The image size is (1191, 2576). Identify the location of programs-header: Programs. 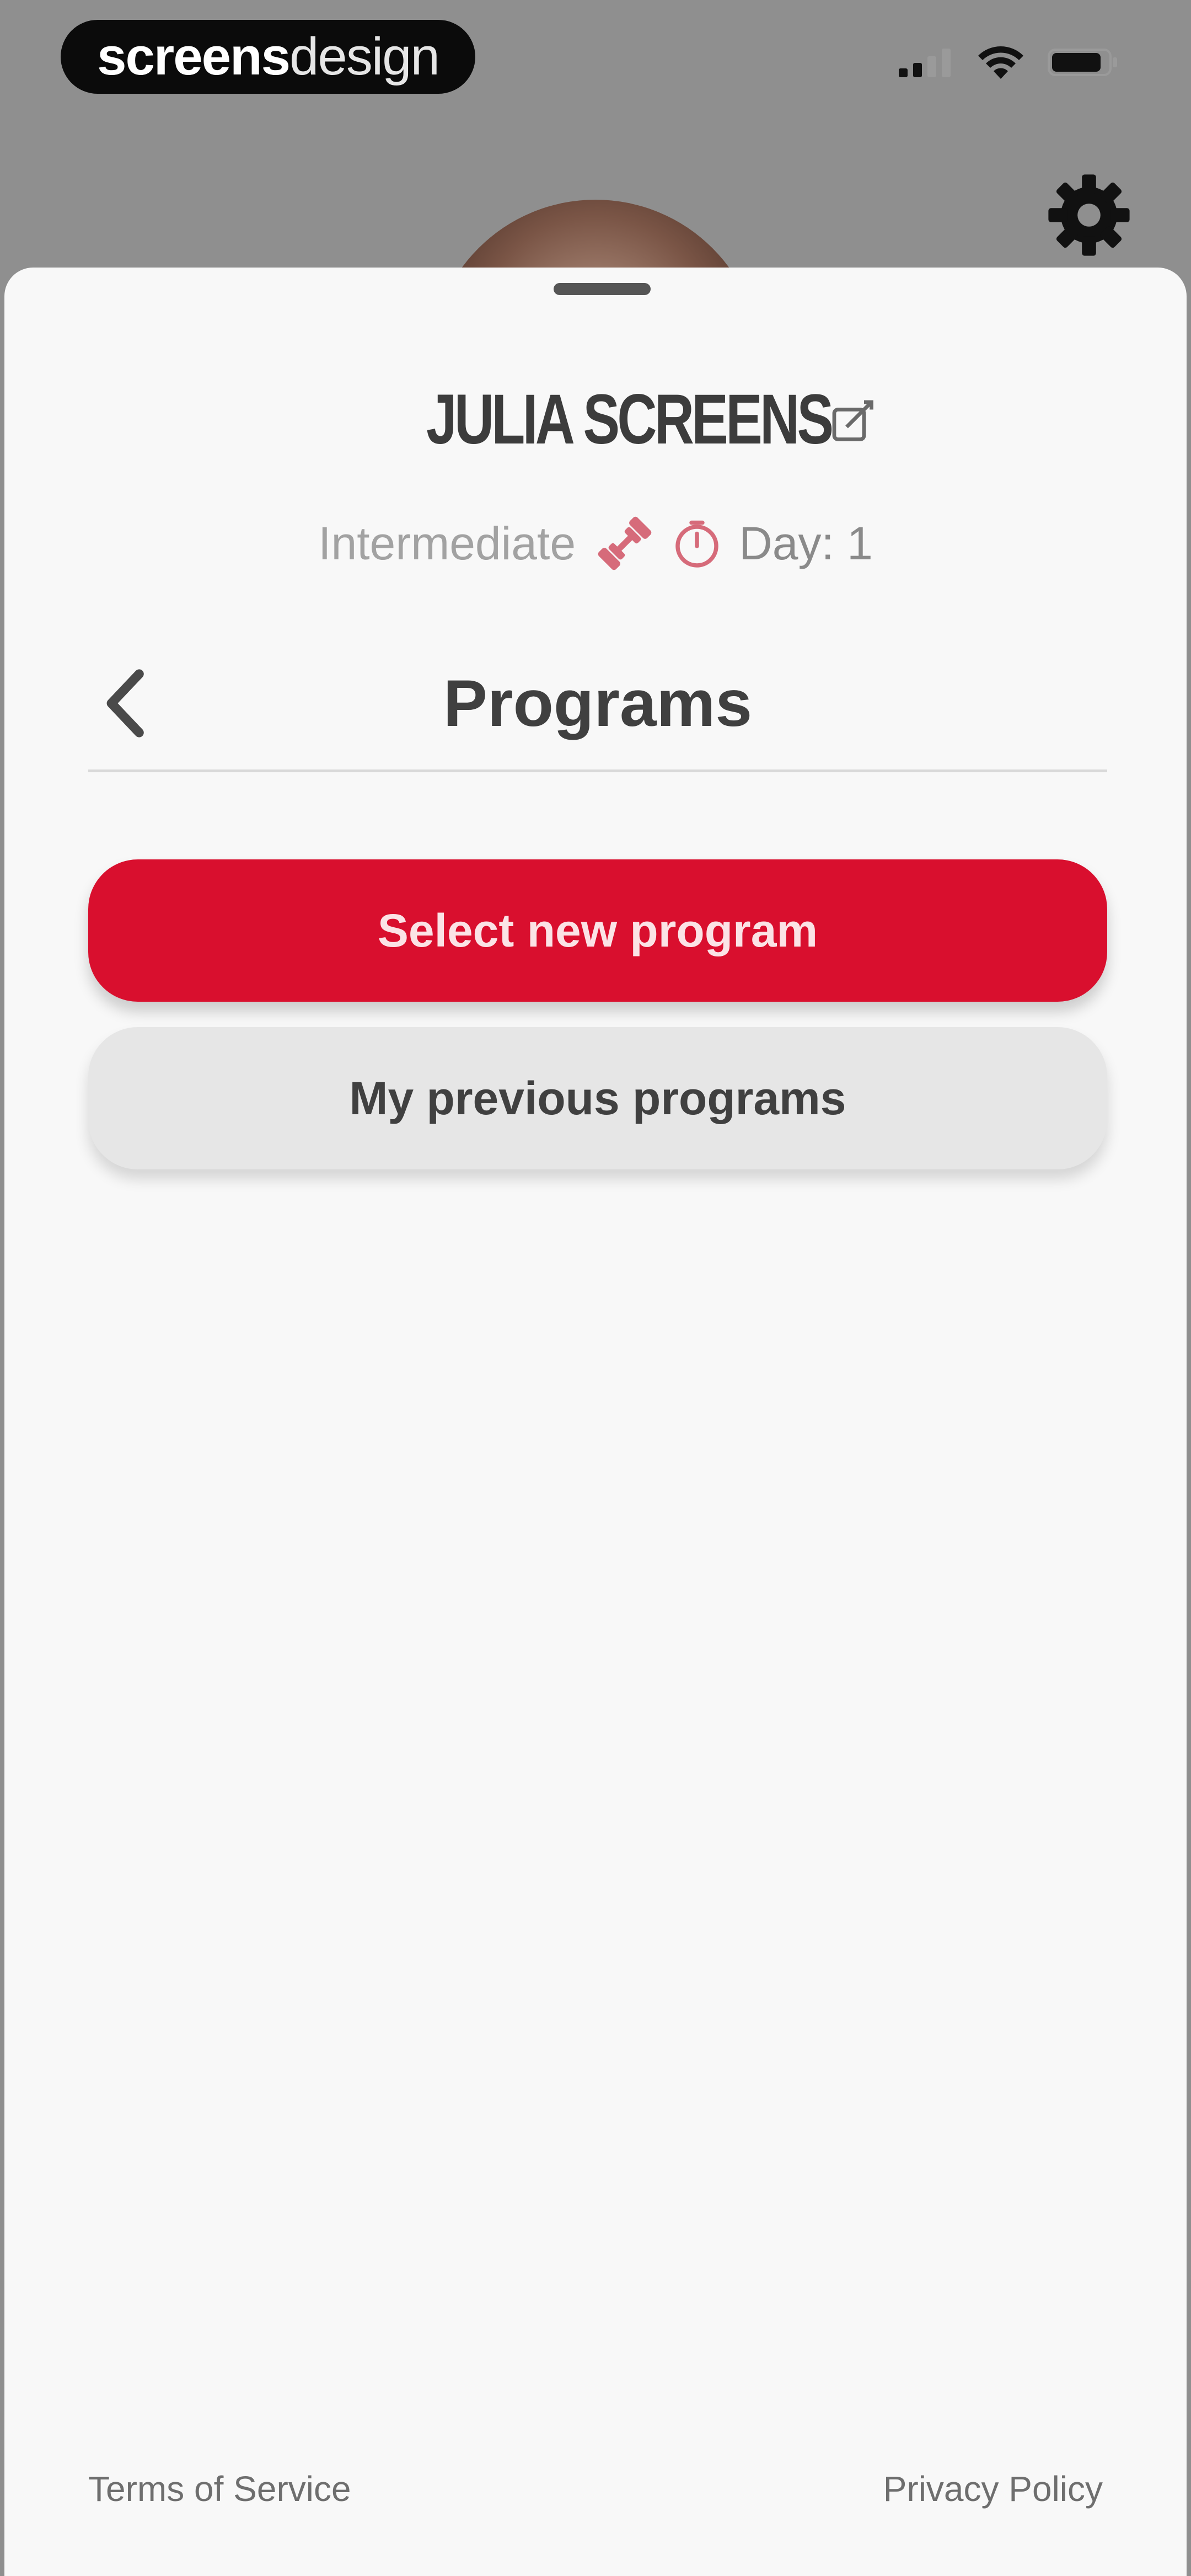
(597, 703).